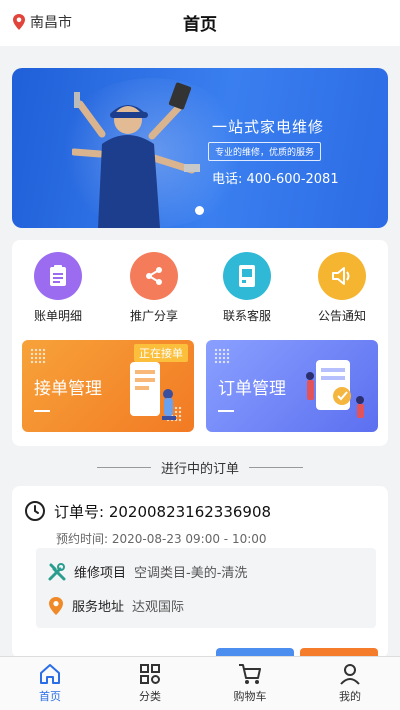  What do you see at coordinates (350, 696) in the screenshot?
I see `tab-label: 我的` at bounding box center [350, 696].